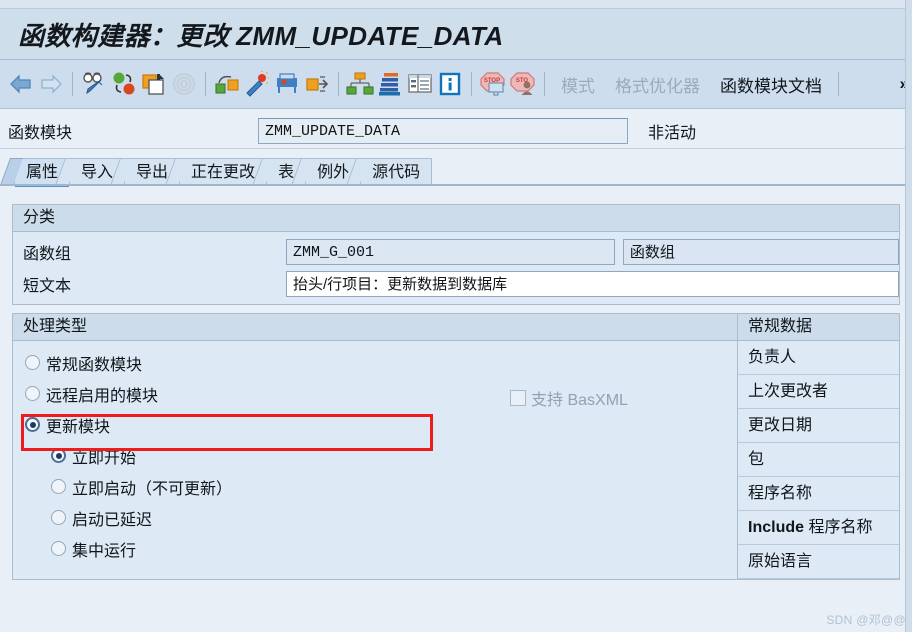 The height and width of the screenshot is (632, 912). I want to click on tab-source-code: 源代码, so click(396, 172).